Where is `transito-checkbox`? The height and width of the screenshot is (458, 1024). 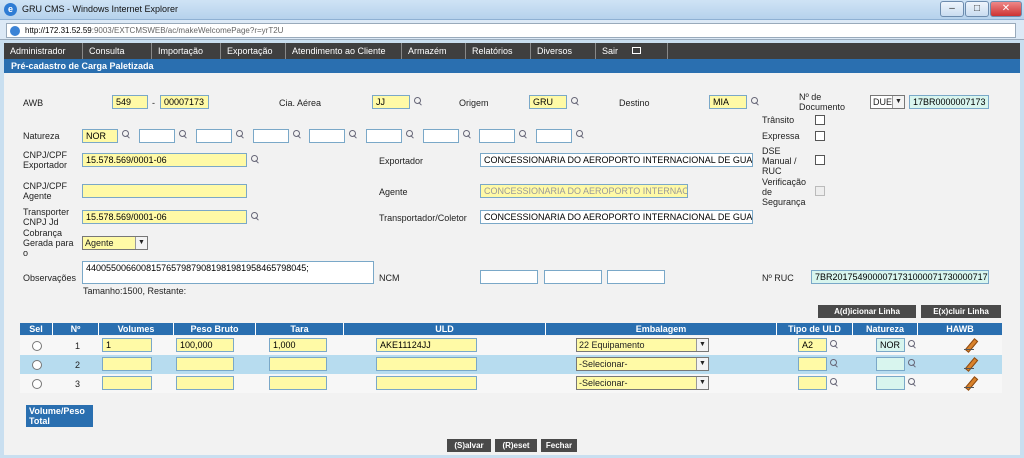 transito-checkbox is located at coordinates (820, 120).